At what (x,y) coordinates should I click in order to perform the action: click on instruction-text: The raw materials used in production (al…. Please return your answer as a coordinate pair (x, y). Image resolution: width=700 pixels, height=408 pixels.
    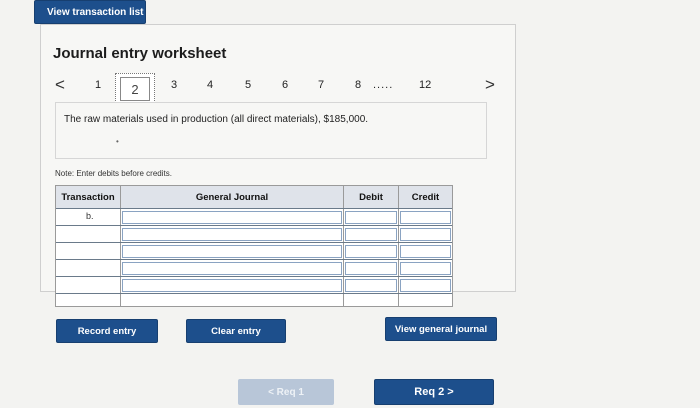
    Looking at the image, I should click on (216, 119).